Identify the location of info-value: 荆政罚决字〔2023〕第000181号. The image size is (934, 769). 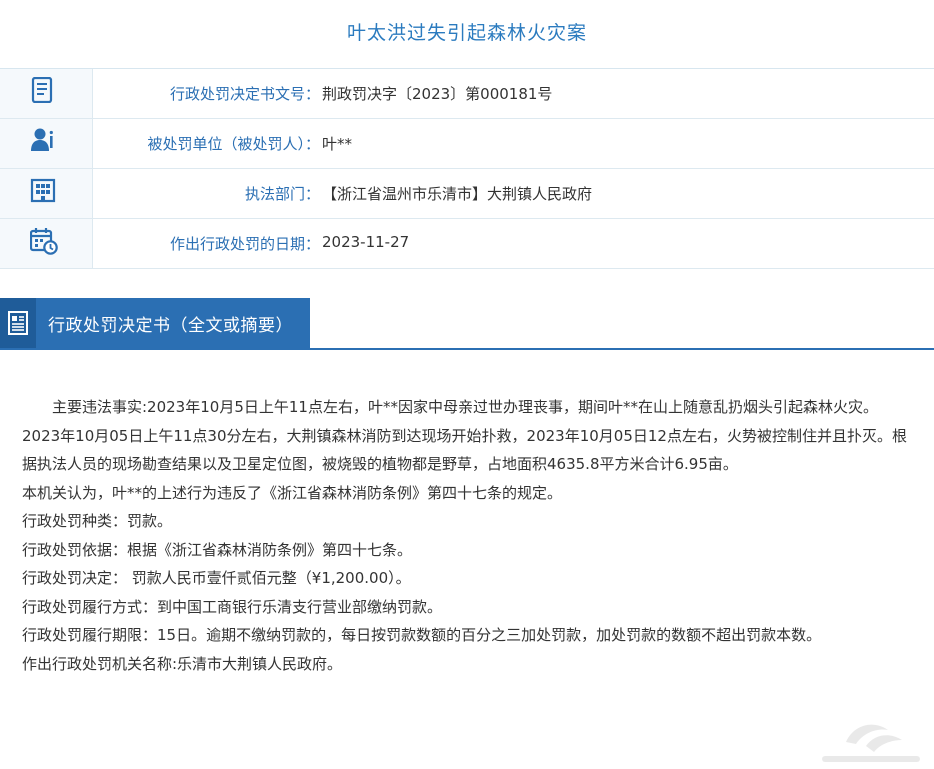
(437, 94).